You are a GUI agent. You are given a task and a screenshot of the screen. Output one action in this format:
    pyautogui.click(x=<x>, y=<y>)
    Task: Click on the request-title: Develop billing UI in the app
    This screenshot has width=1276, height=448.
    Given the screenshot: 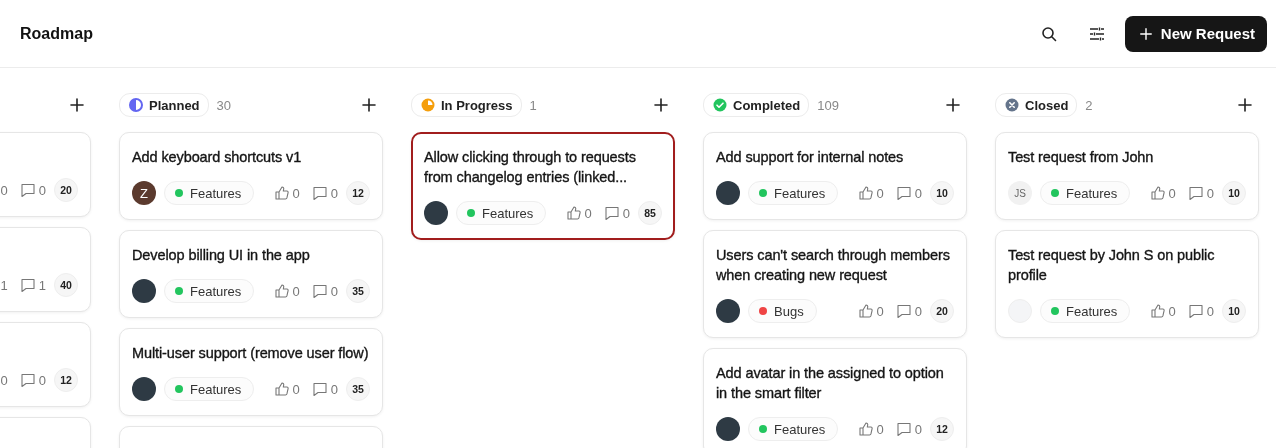 What is the action you would take?
    pyautogui.click(x=221, y=255)
    